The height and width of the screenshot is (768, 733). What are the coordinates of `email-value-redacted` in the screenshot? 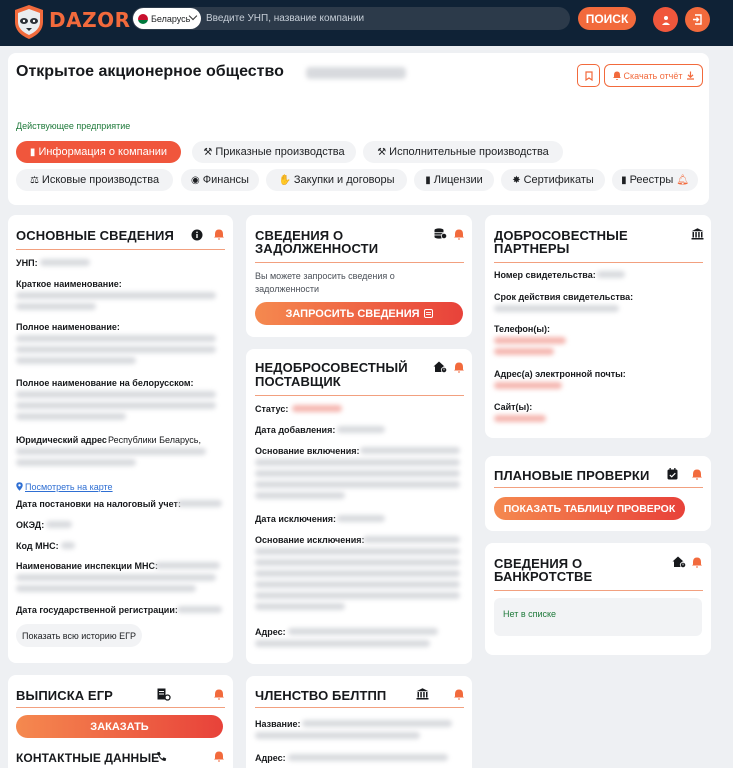 It's located at (528, 385).